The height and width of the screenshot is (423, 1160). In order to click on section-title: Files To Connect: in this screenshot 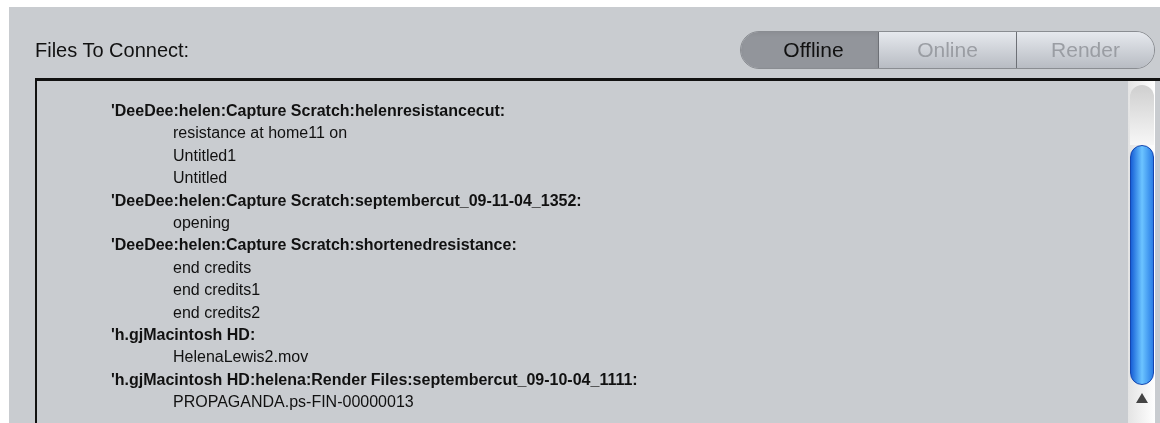, I will do `click(112, 50)`.